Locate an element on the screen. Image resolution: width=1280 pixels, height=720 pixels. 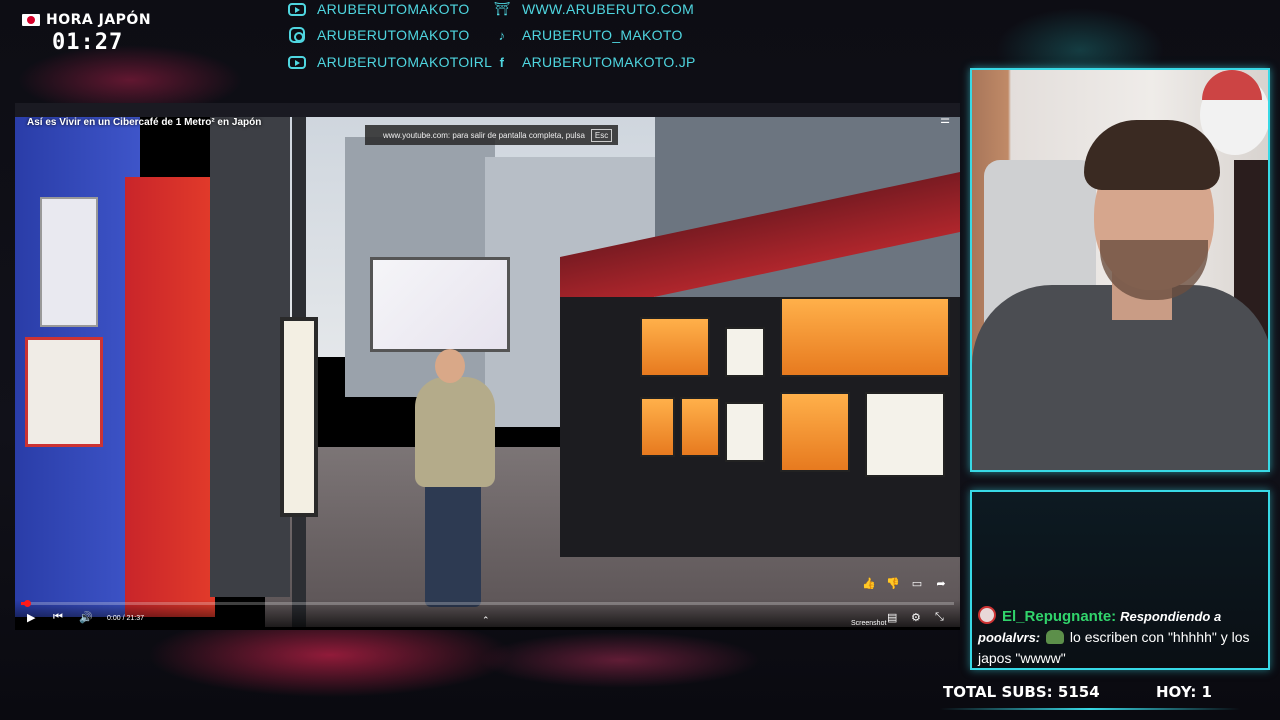
social-youtube: ARUBERUTOMAKOTO is located at coordinates (378, 9).